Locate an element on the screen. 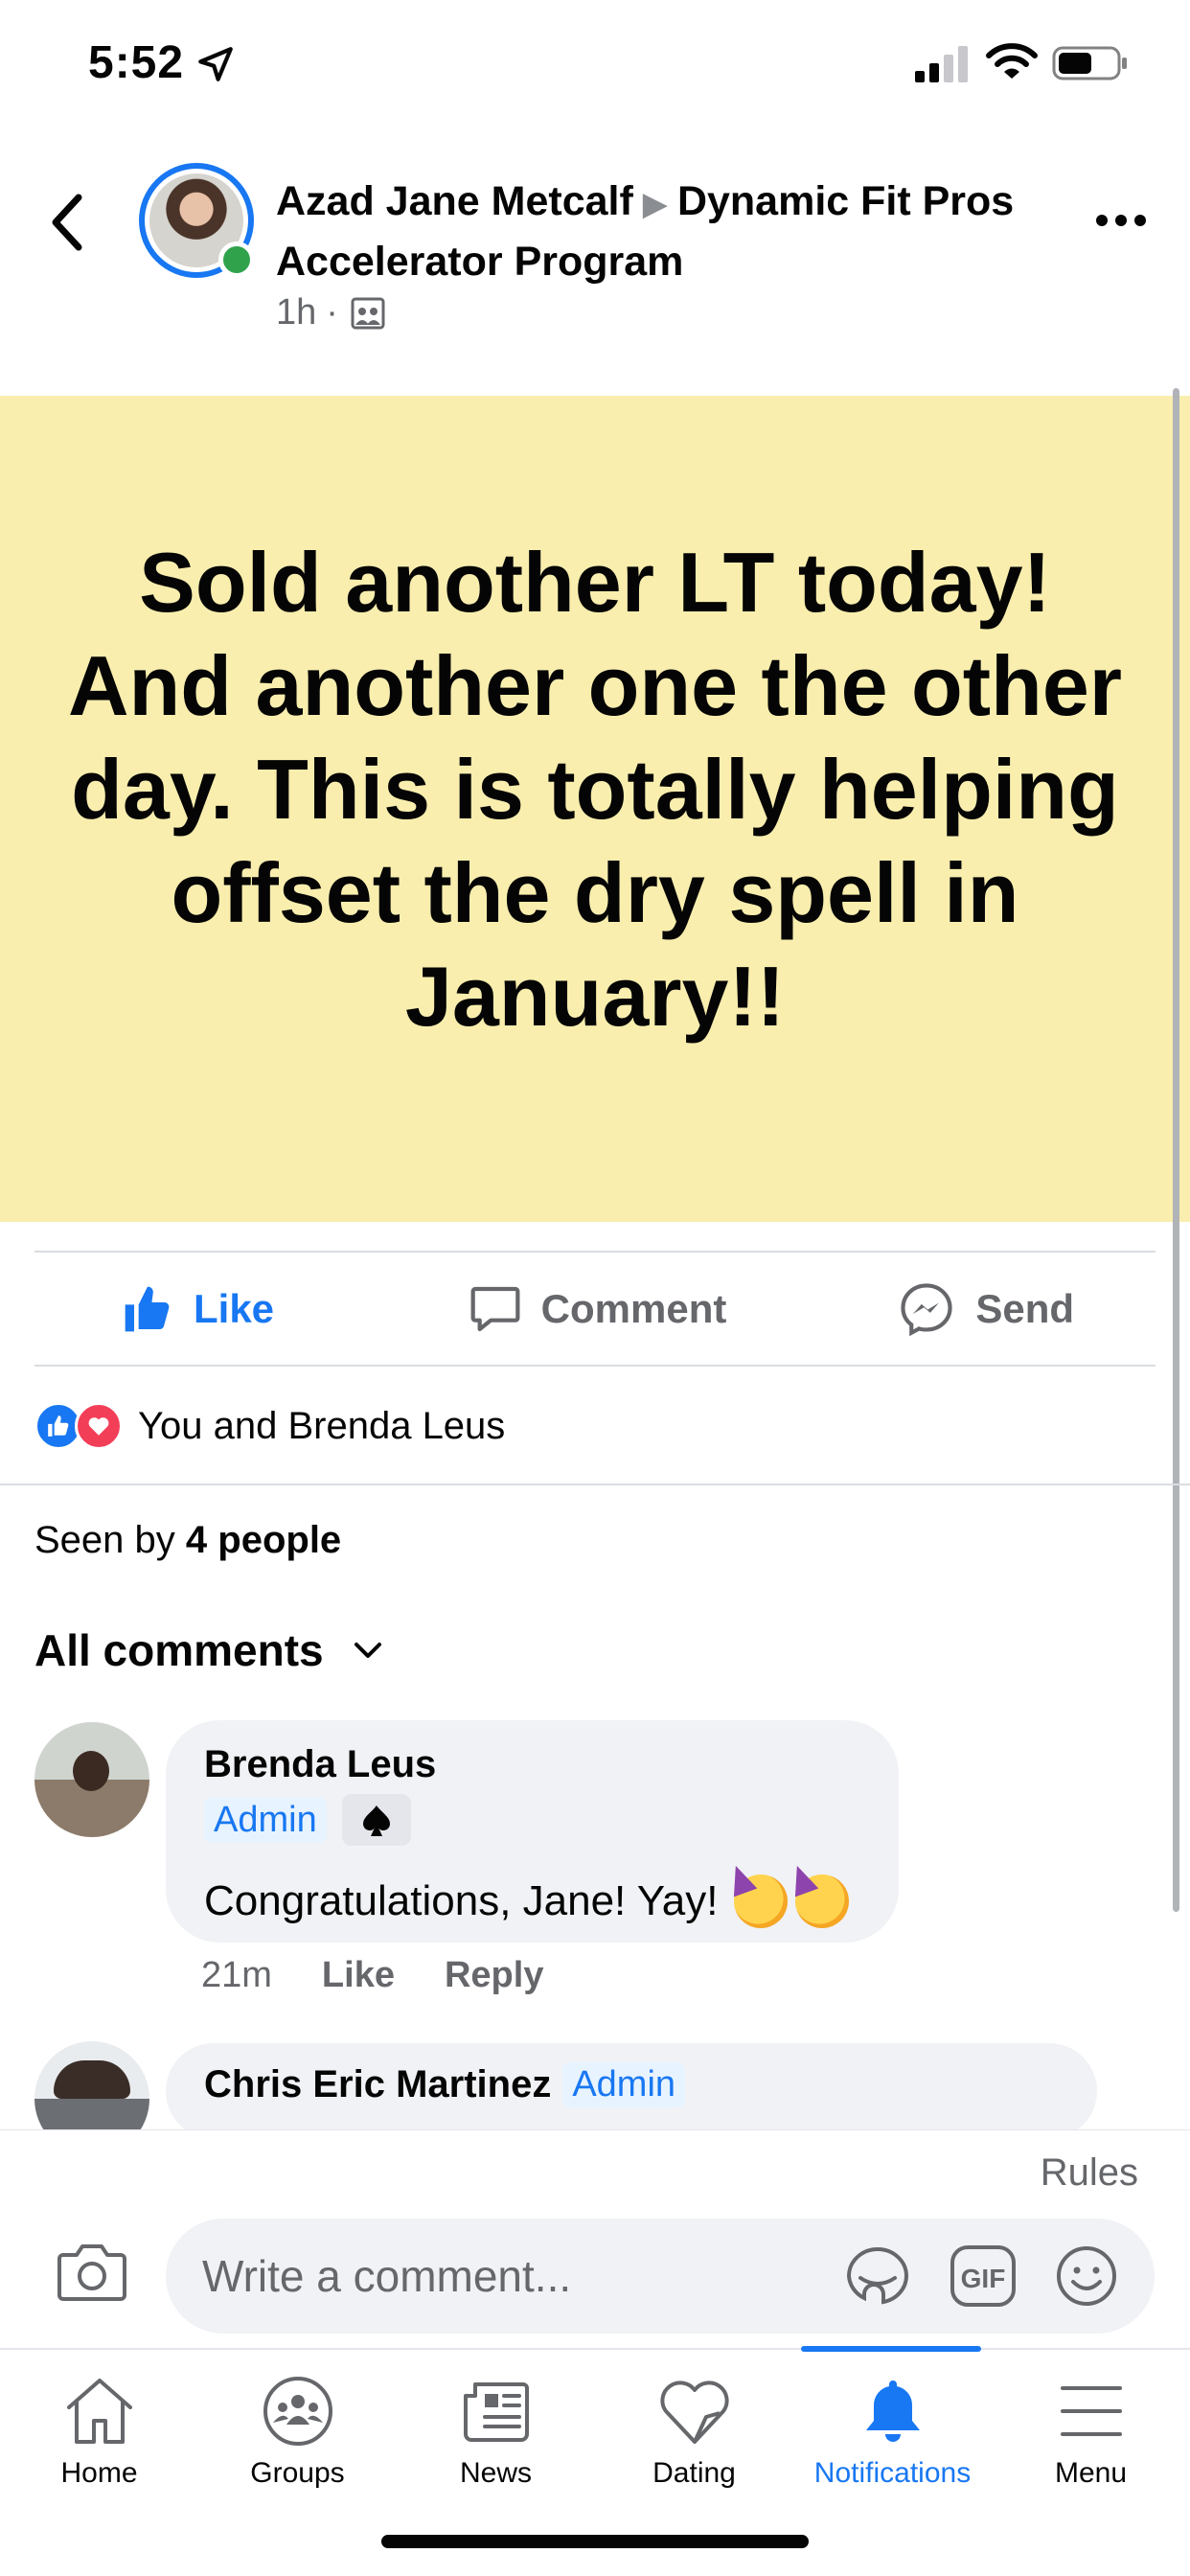 The image size is (1190, 2576). tab-label: Dating is located at coordinates (694, 2473).